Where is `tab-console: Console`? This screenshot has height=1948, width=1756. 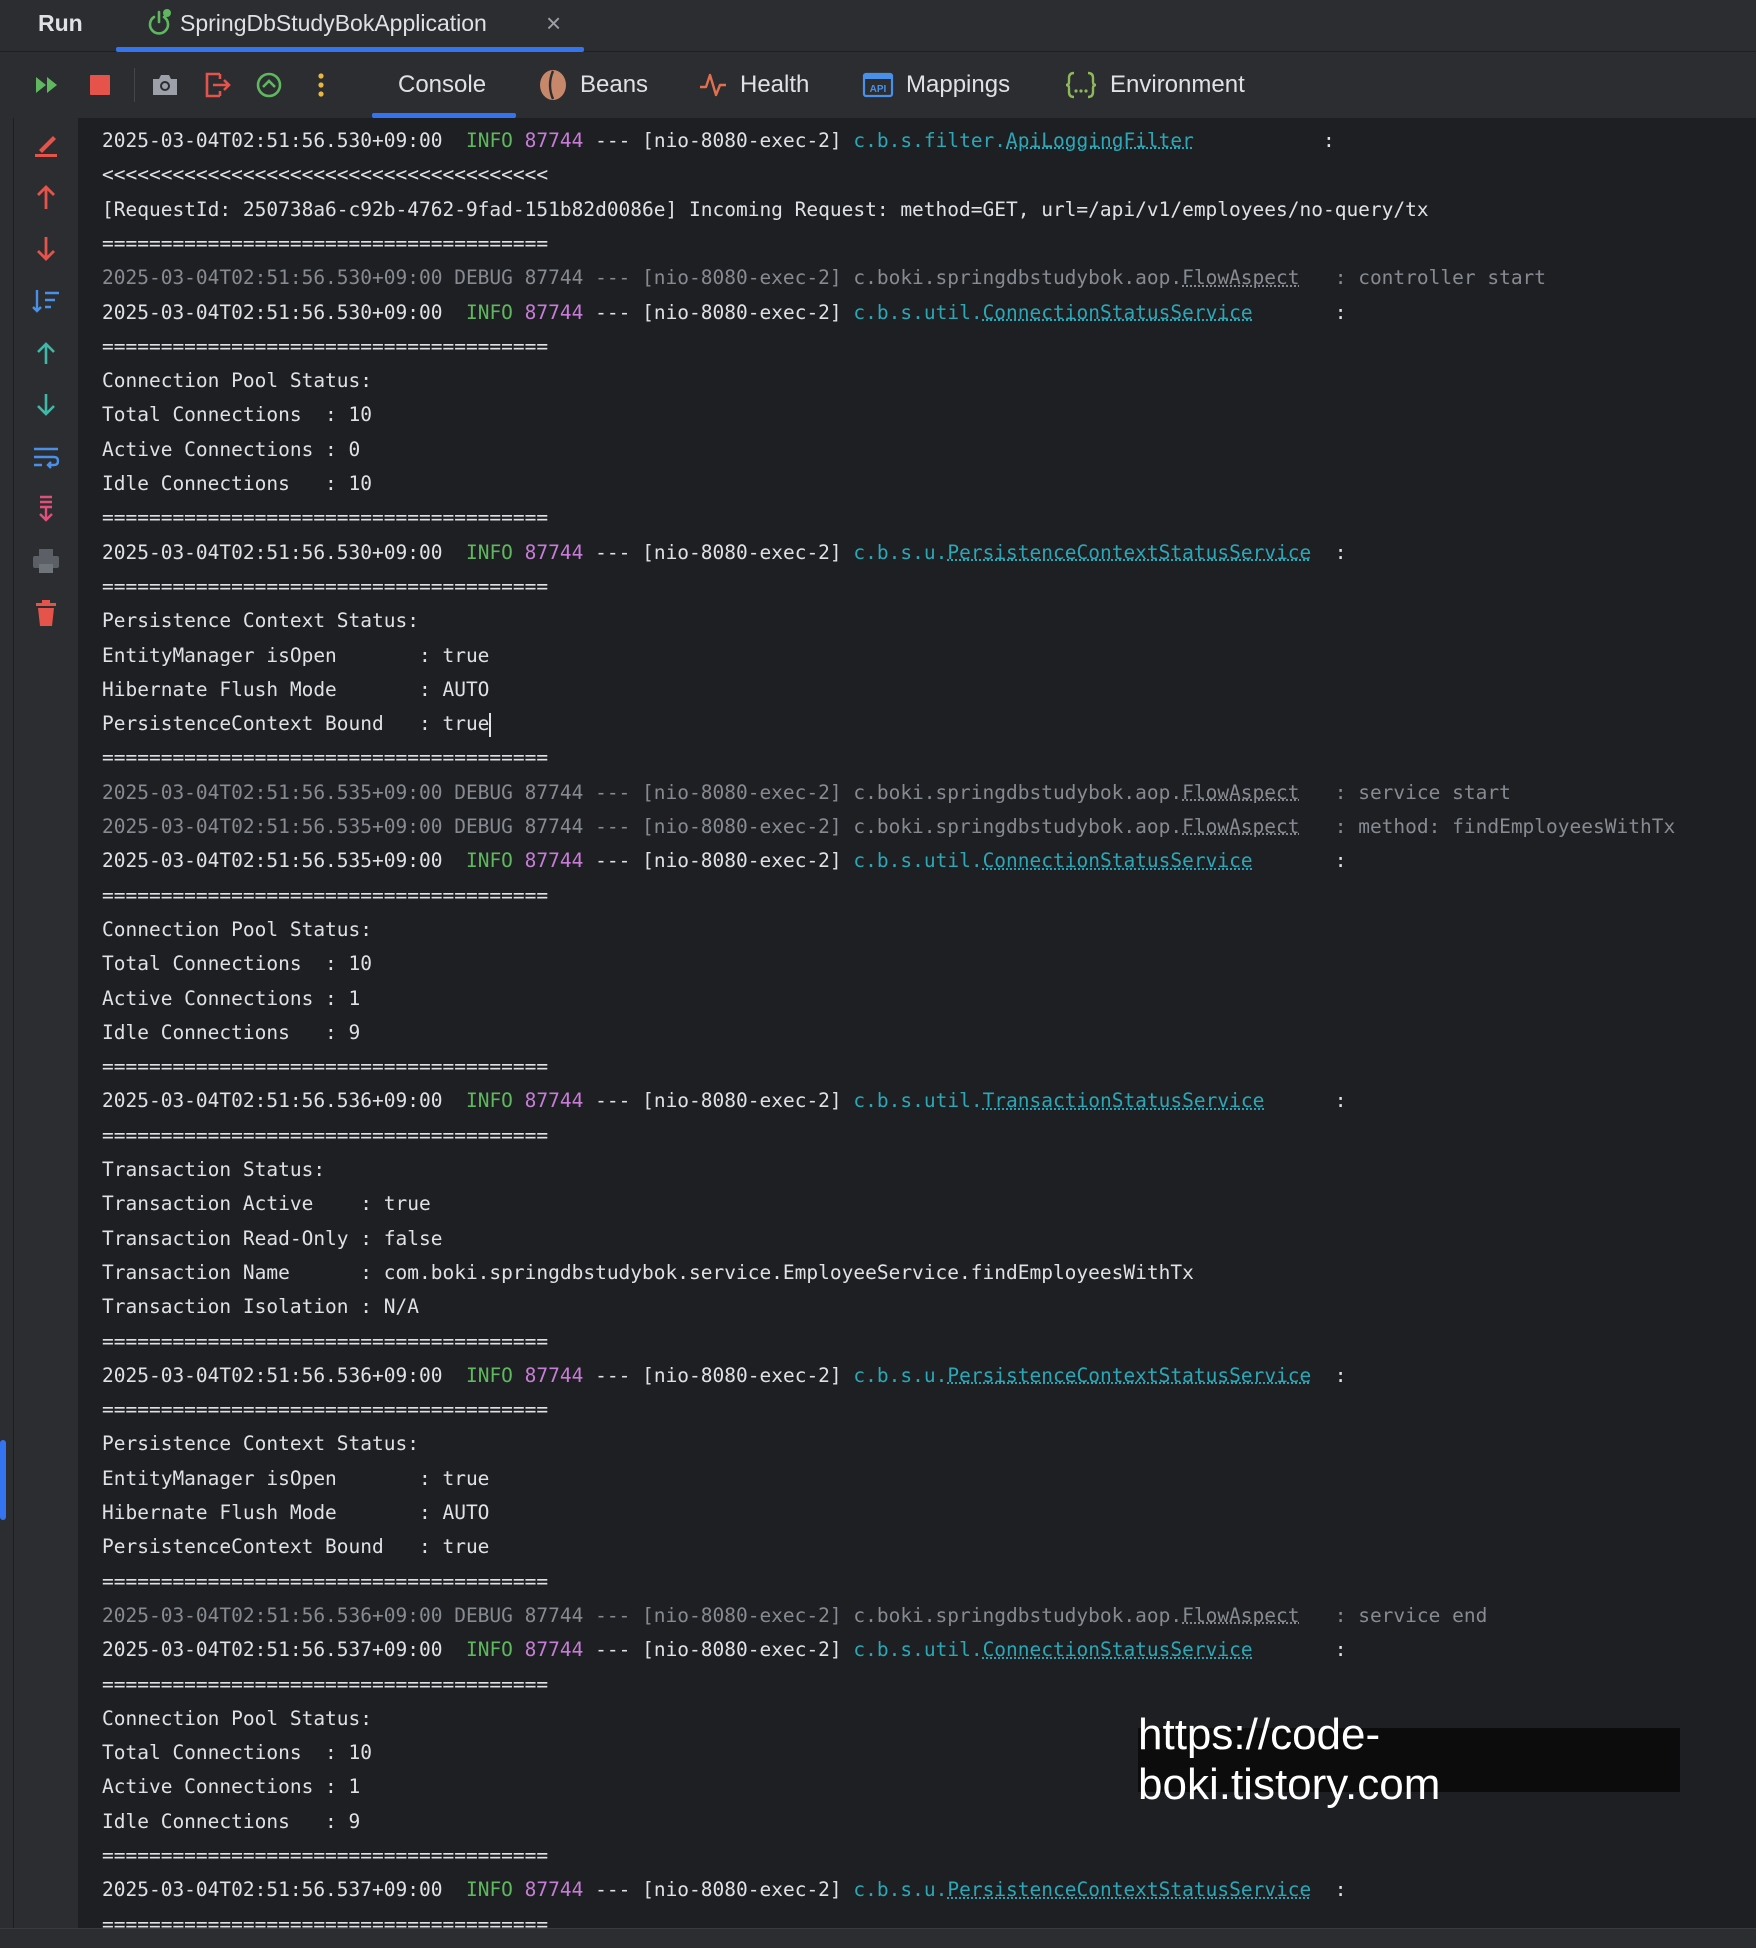
tab-console: Console is located at coordinates (442, 85).